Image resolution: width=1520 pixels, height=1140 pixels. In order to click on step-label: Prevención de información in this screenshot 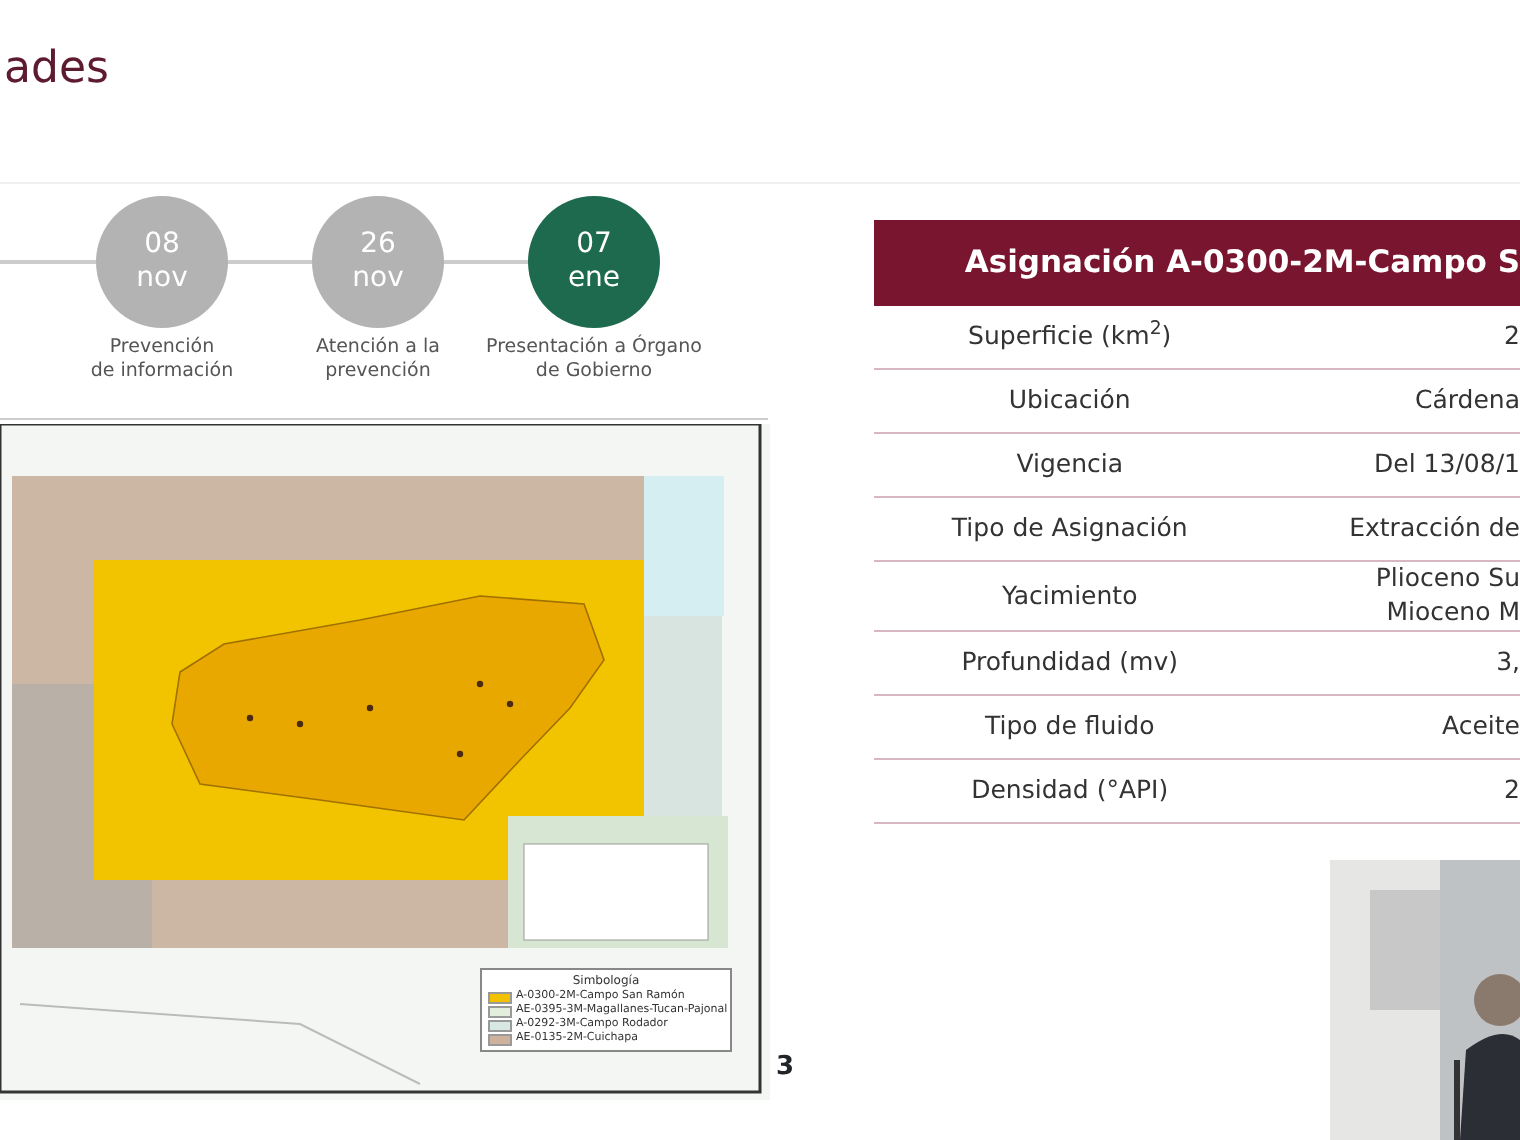, I will do `click(162, 360)`.